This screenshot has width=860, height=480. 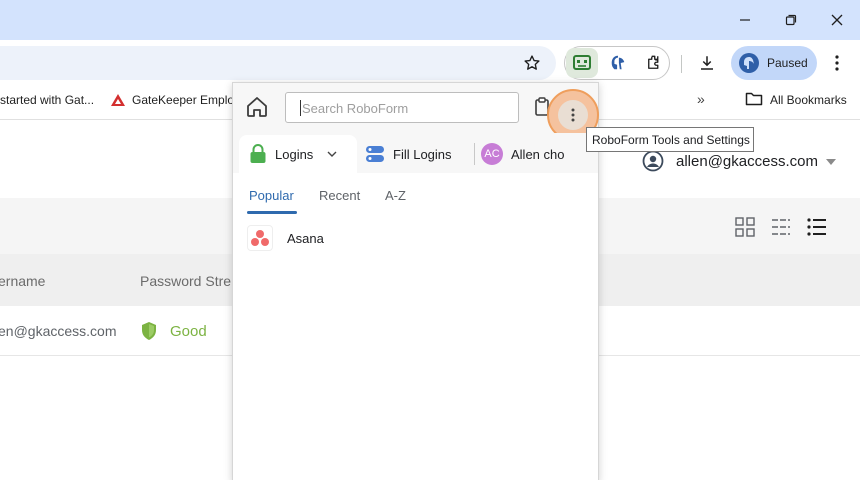 I want to click on account-caret-icon, so click(x=830, y=162).